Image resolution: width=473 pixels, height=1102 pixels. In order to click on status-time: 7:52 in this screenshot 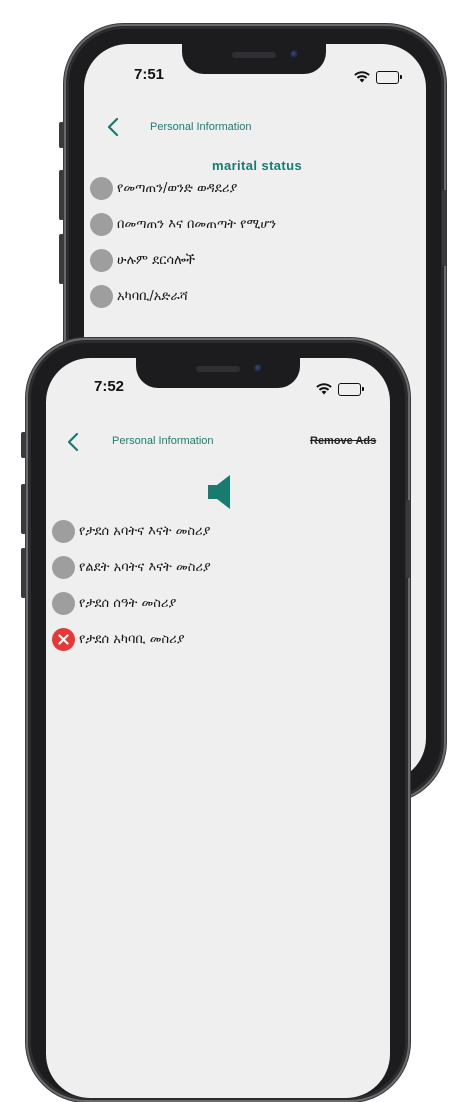, I will do `click(109, 386)`.